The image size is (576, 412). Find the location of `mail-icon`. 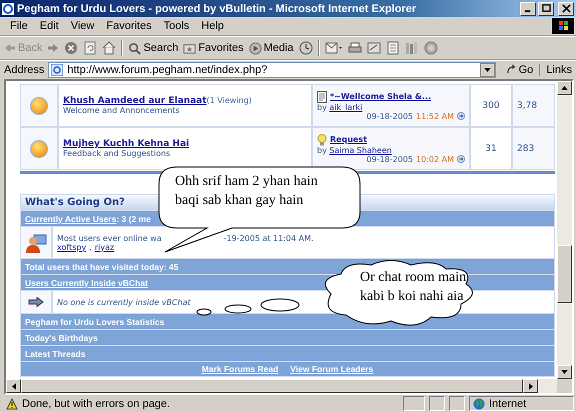

mail-icon is located at coordinates (333, 48).